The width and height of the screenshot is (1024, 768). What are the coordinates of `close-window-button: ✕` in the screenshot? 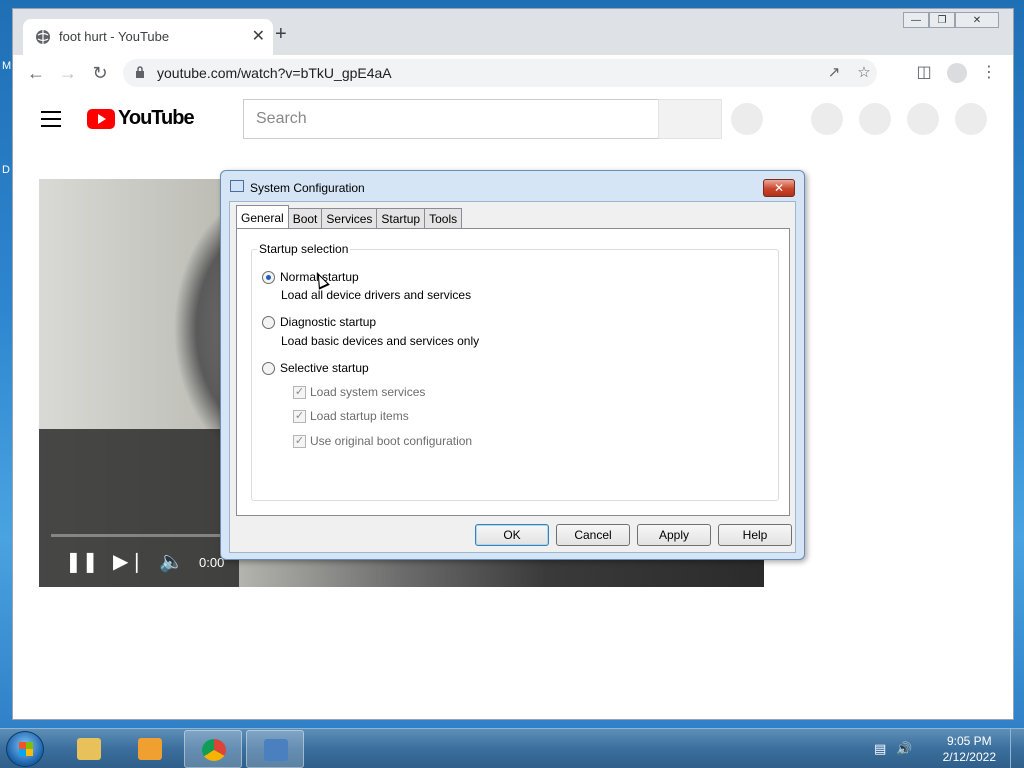 It's located at (977, 20).